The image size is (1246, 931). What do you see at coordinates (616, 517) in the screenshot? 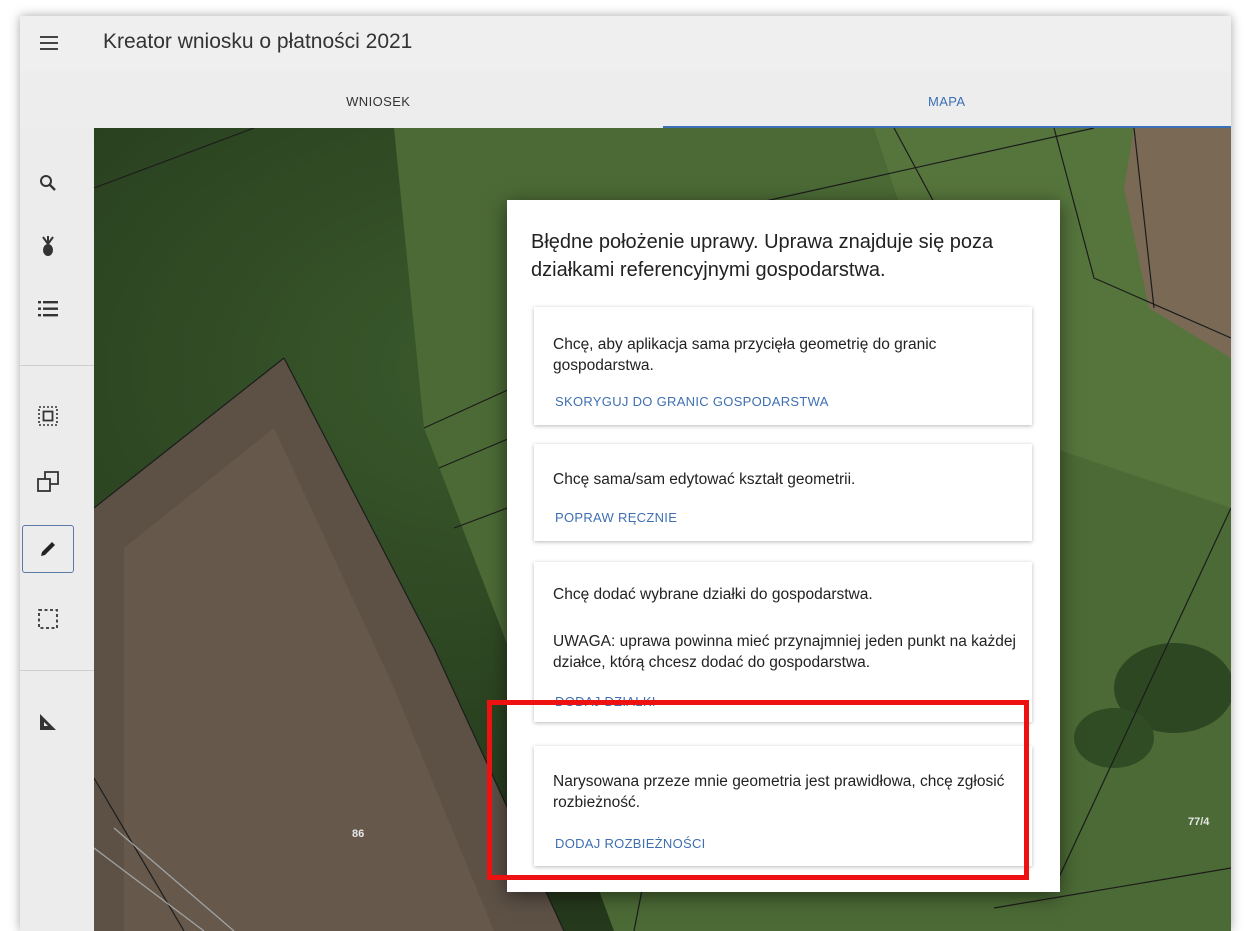
I see `edit-manually-button: POPRAW RĘCZNIE` at bounding box center [616, 517].